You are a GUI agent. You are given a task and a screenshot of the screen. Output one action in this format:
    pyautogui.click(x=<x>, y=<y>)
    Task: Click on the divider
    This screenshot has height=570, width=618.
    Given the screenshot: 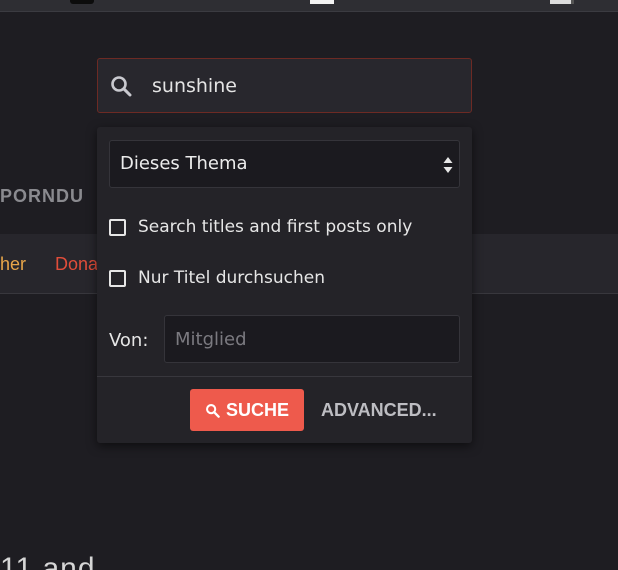 What is the action you would take?
    pyautogui.click(x=284, y=376)
    